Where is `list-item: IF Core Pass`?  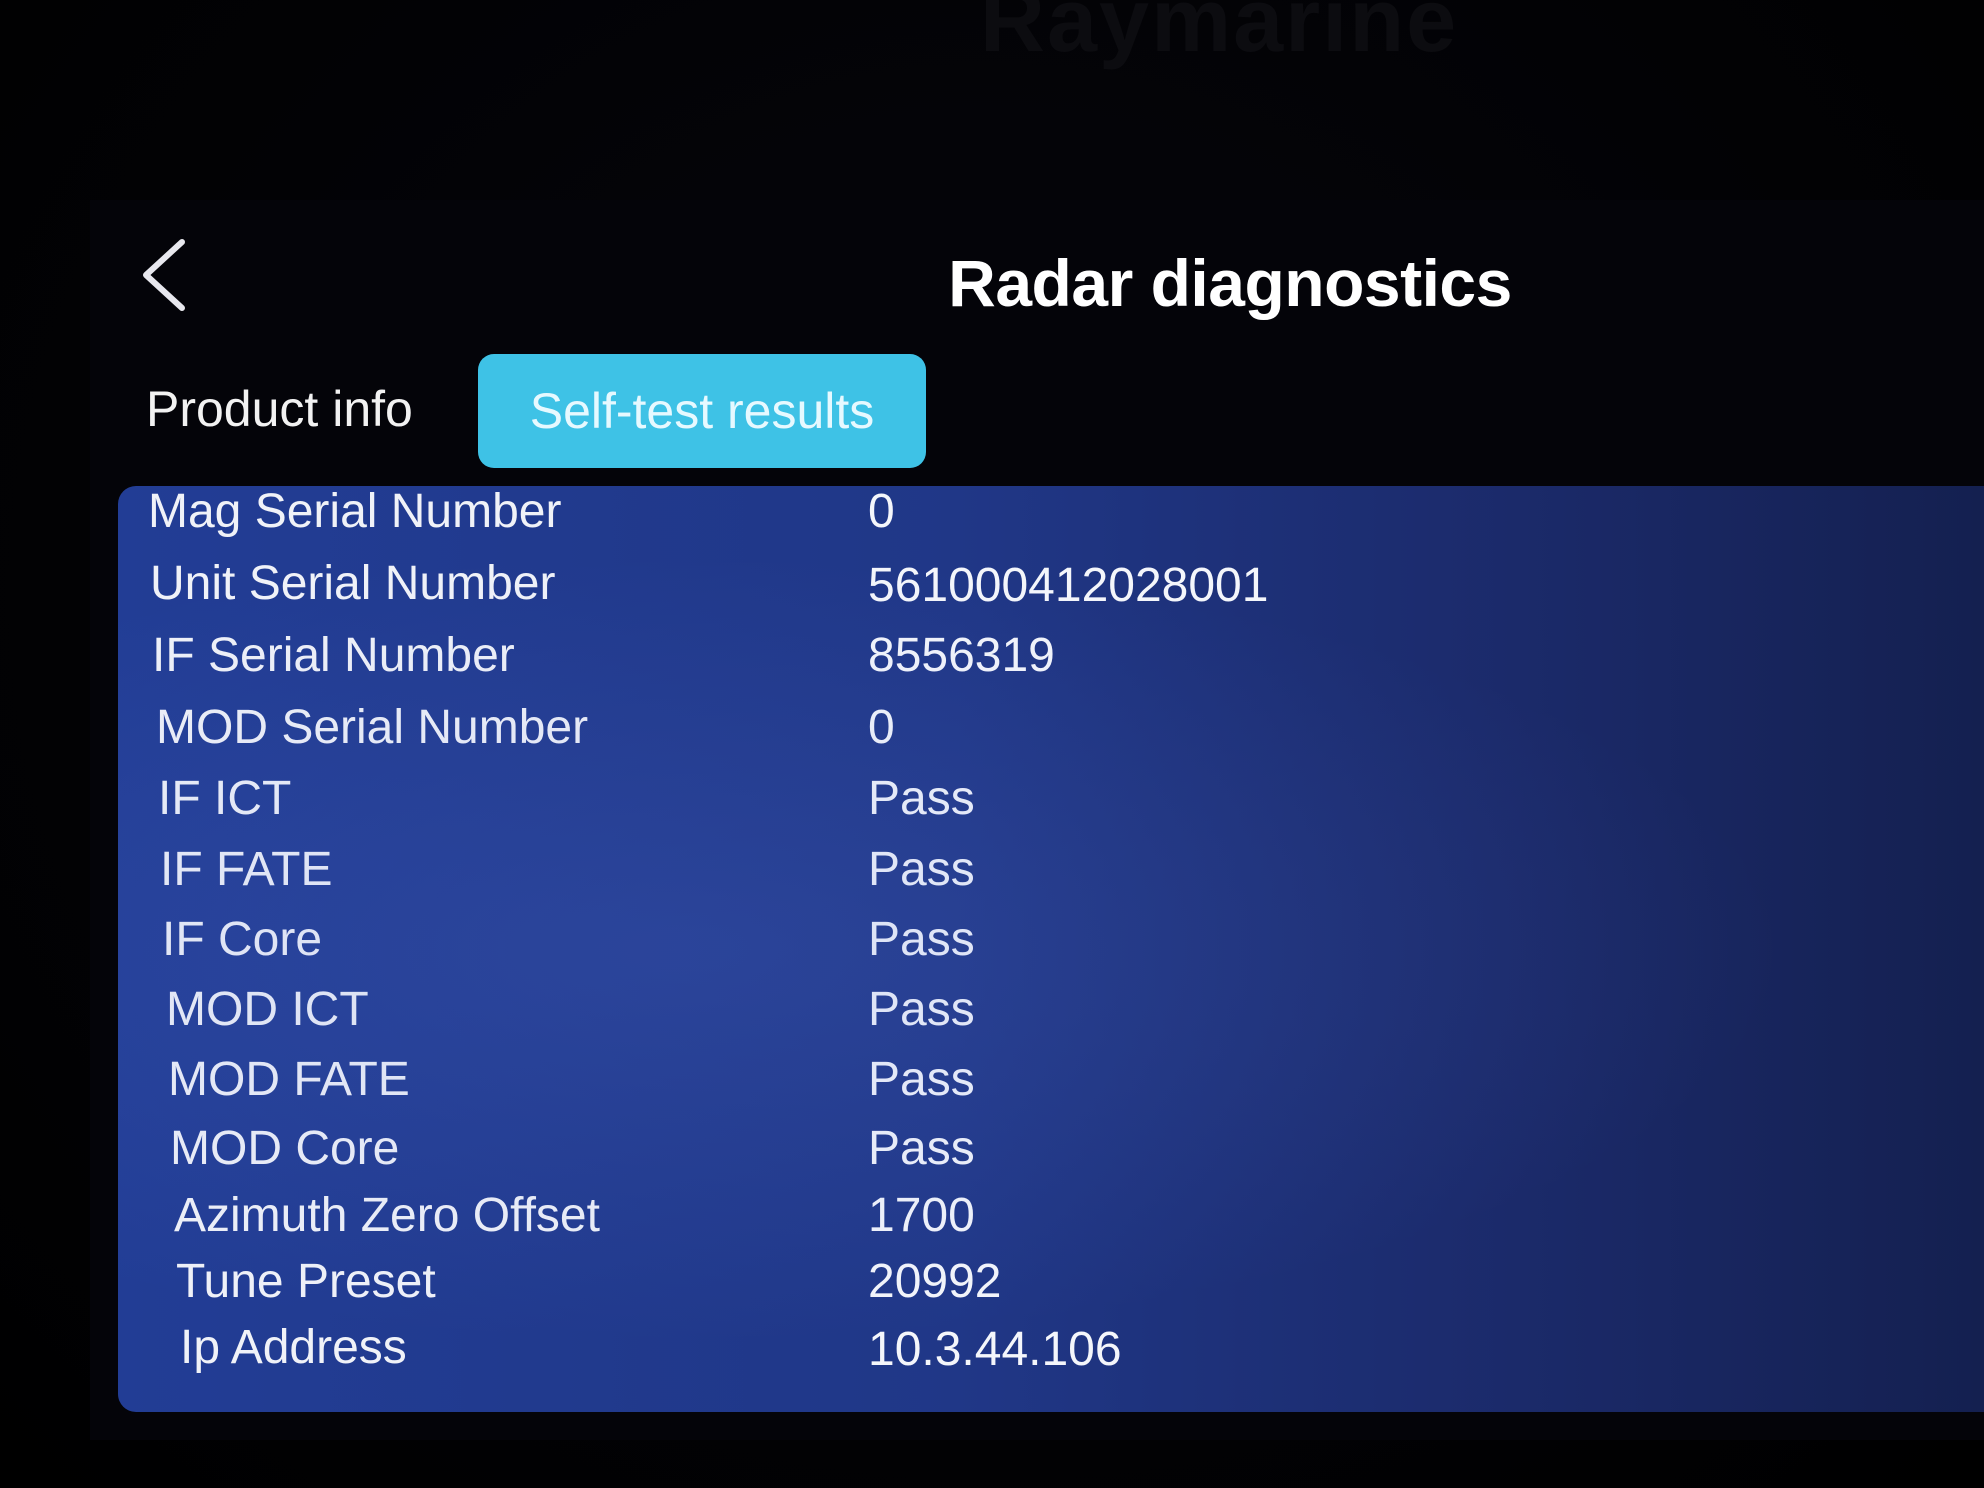 list-item: IF Core Pass is located at coordinates (1051, 947).